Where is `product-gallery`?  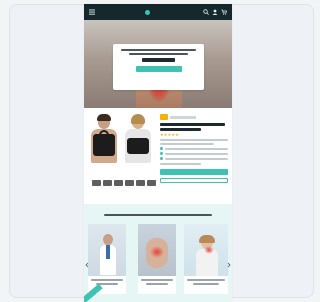 product-gallery is located at coordinates (122, 150).